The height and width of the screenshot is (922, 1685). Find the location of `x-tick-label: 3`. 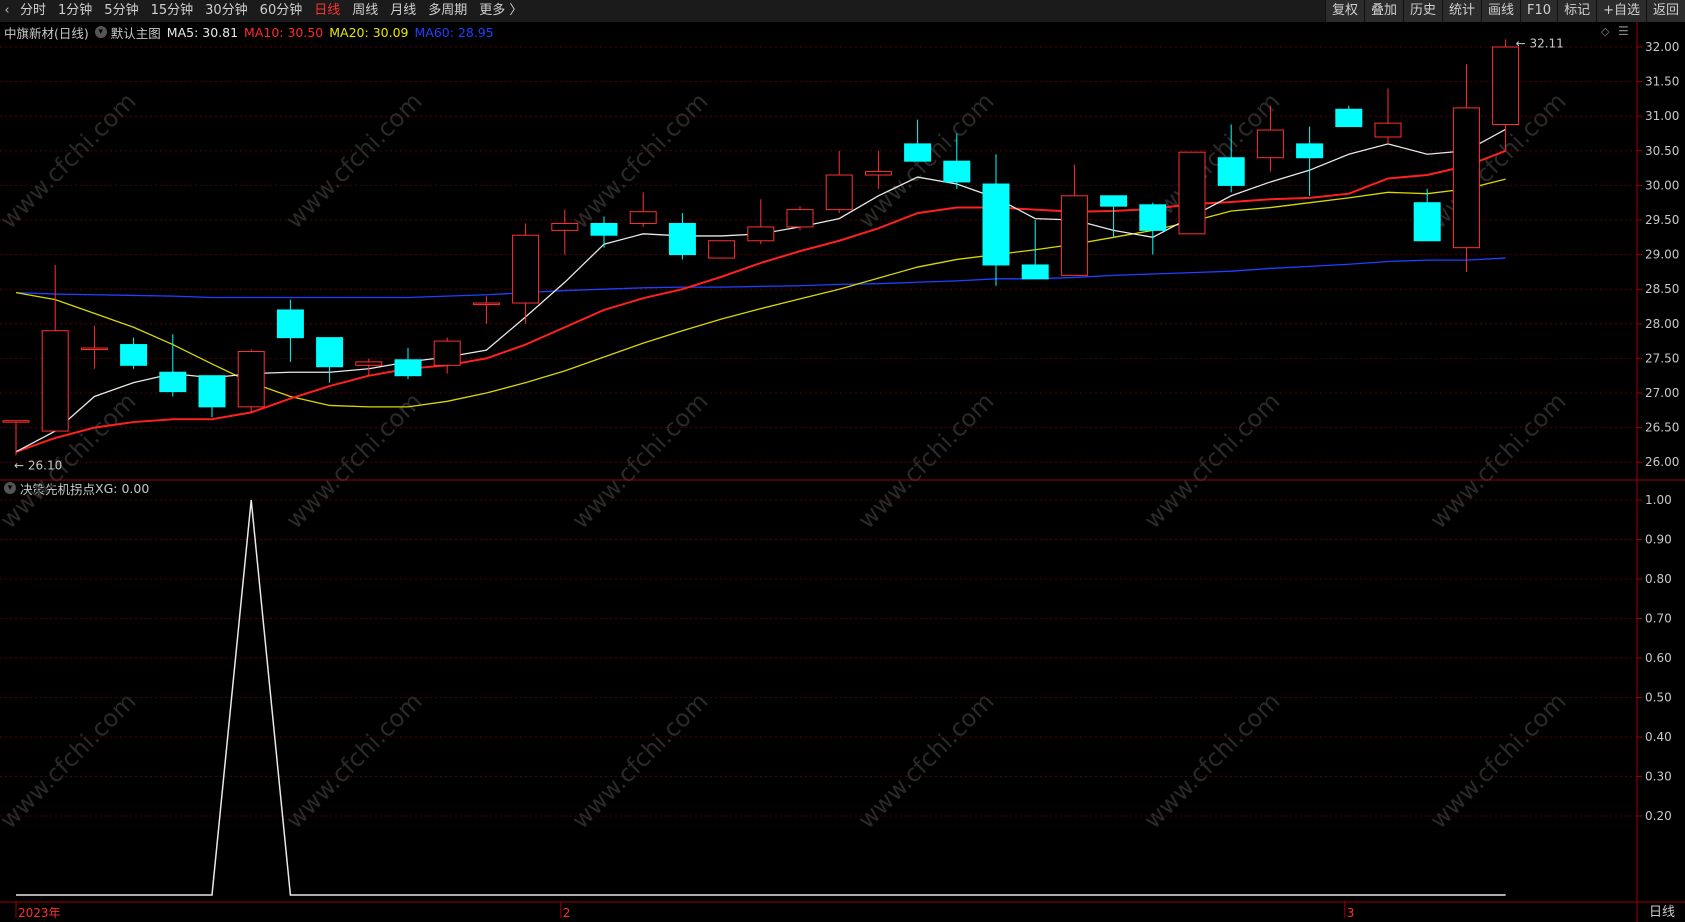

x-tick-label: 3 is located at coordinates (1351, 913).